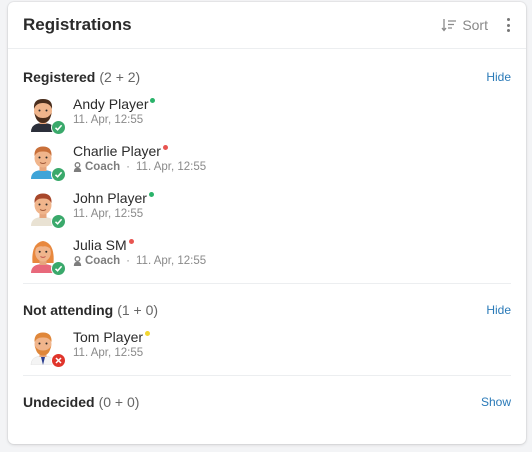 This screenshot has width=532, height=452. Describe the element at coordinates (117, 151) in the screenshot. I see `player-name: Charlie Player` at that location.